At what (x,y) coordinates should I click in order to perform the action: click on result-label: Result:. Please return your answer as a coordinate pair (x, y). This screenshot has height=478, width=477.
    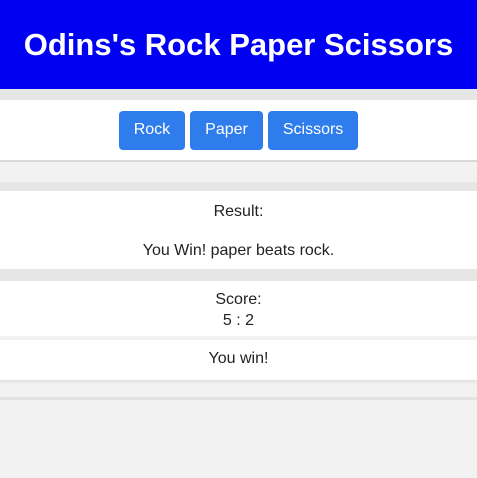
    Looking at the image, I should click on (238, 211).